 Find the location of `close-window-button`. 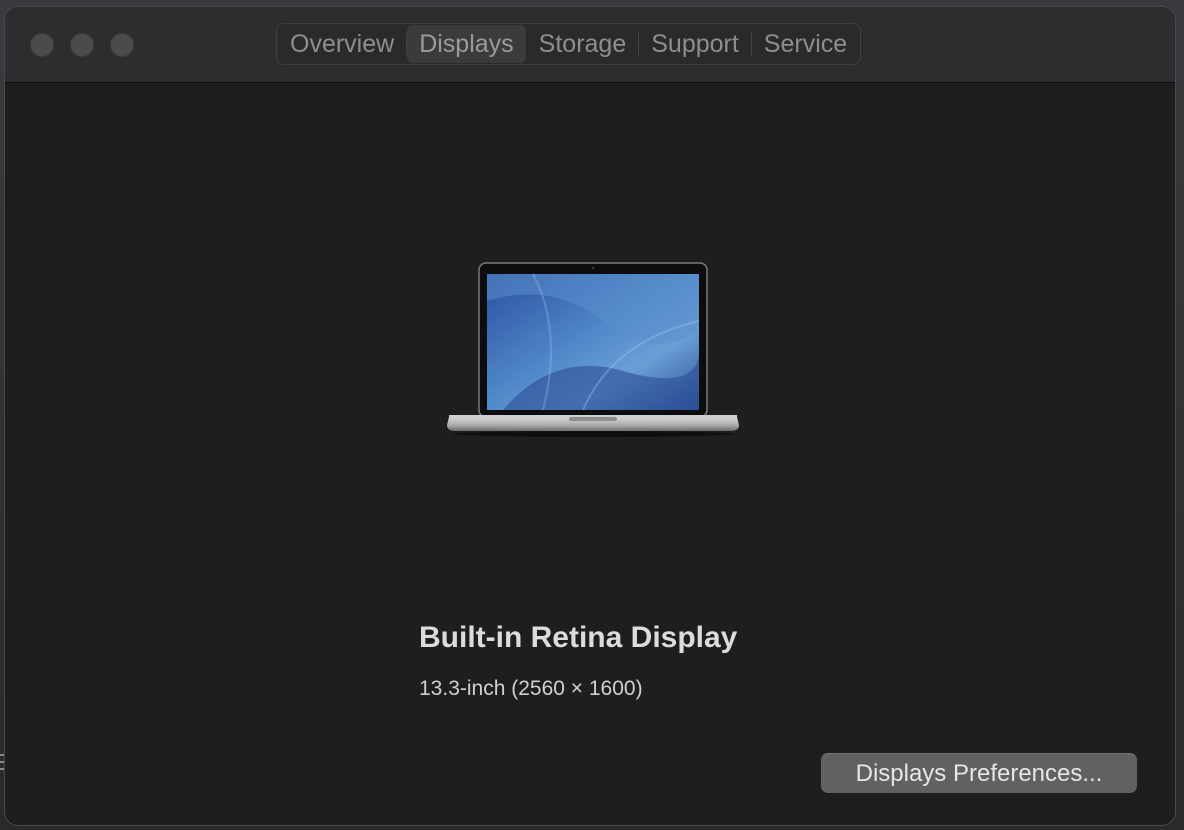

close-window-button is located at coordinates (42, 45).